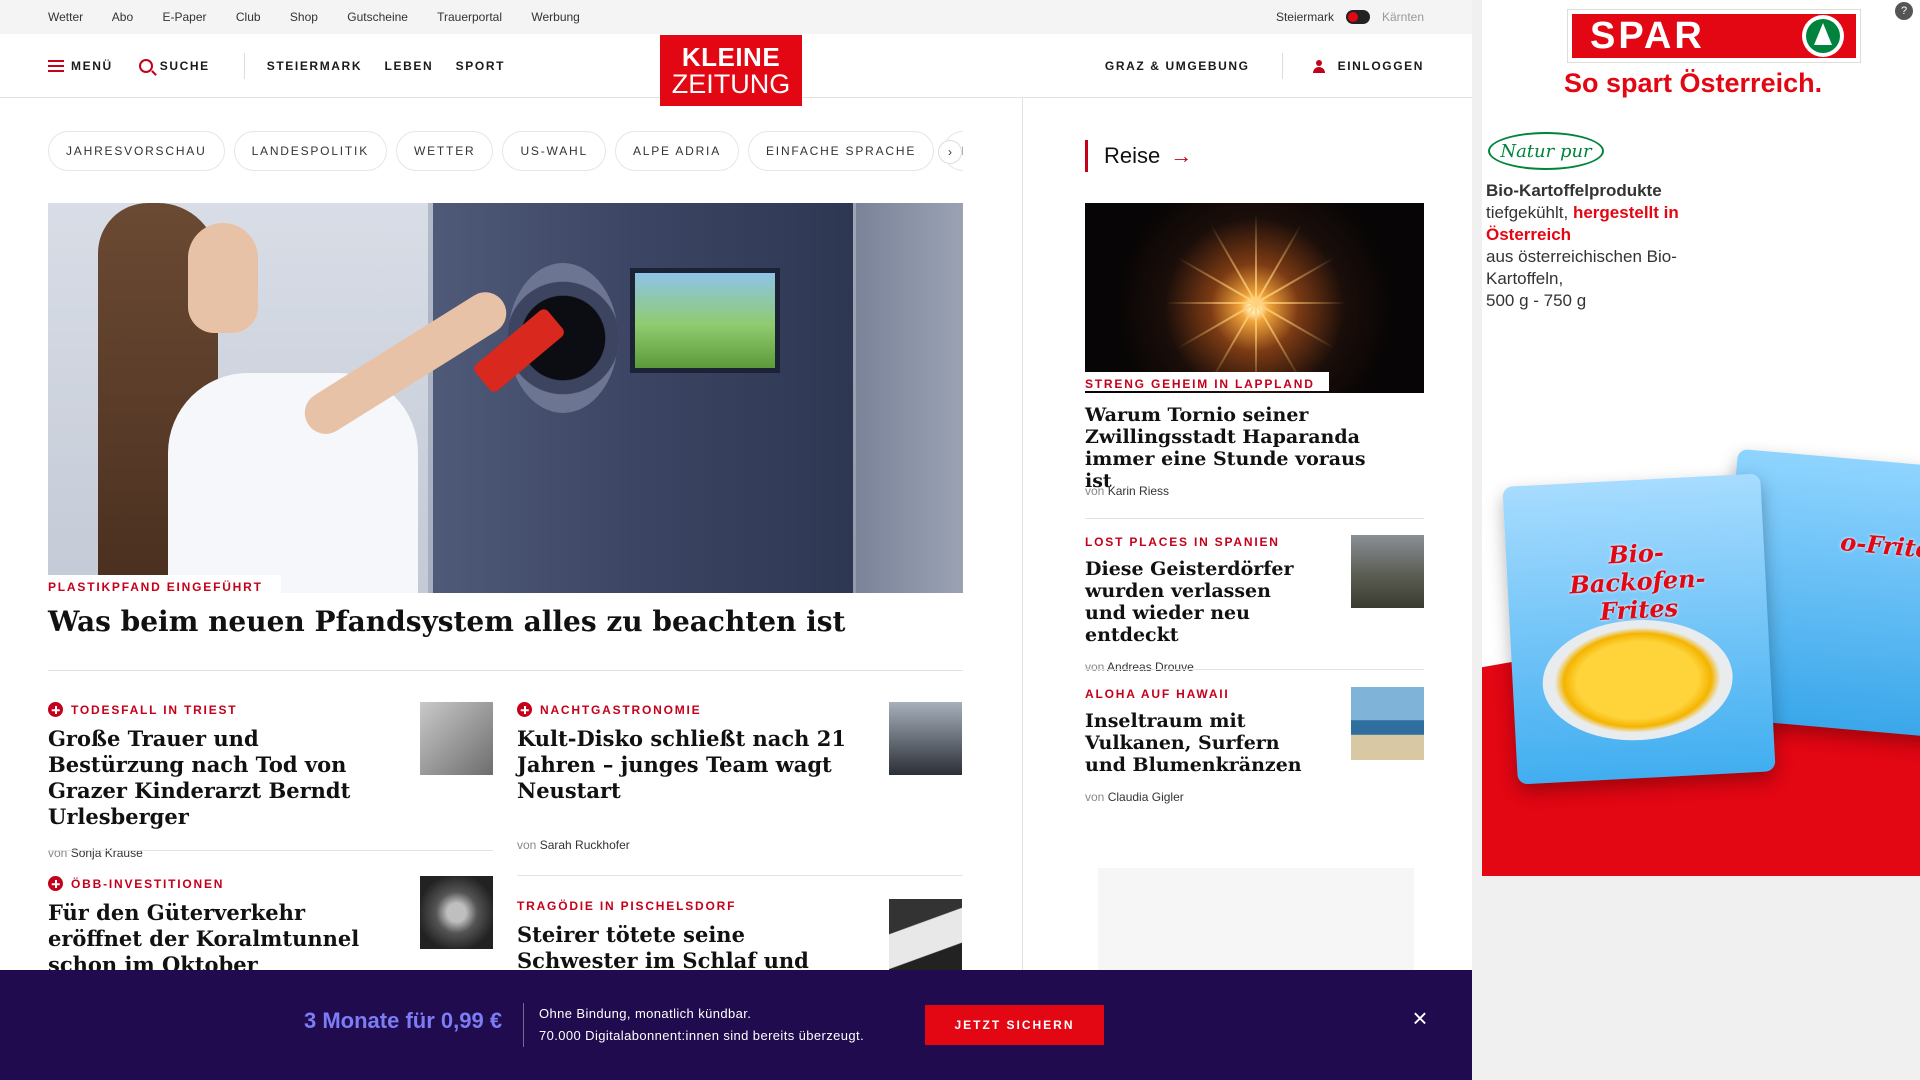 The width and height of the screenshot is (1920, 1080). What do you see at coordinates (1181, 155) in the screenshot?
I see `arrow-right-icon: →` at bounding box center [1181, 155].